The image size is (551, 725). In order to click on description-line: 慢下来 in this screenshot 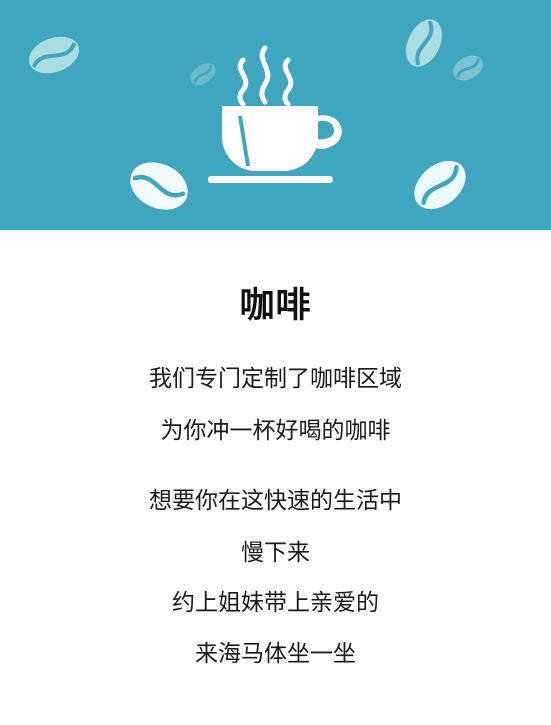, I will do `click(275, 553)`.